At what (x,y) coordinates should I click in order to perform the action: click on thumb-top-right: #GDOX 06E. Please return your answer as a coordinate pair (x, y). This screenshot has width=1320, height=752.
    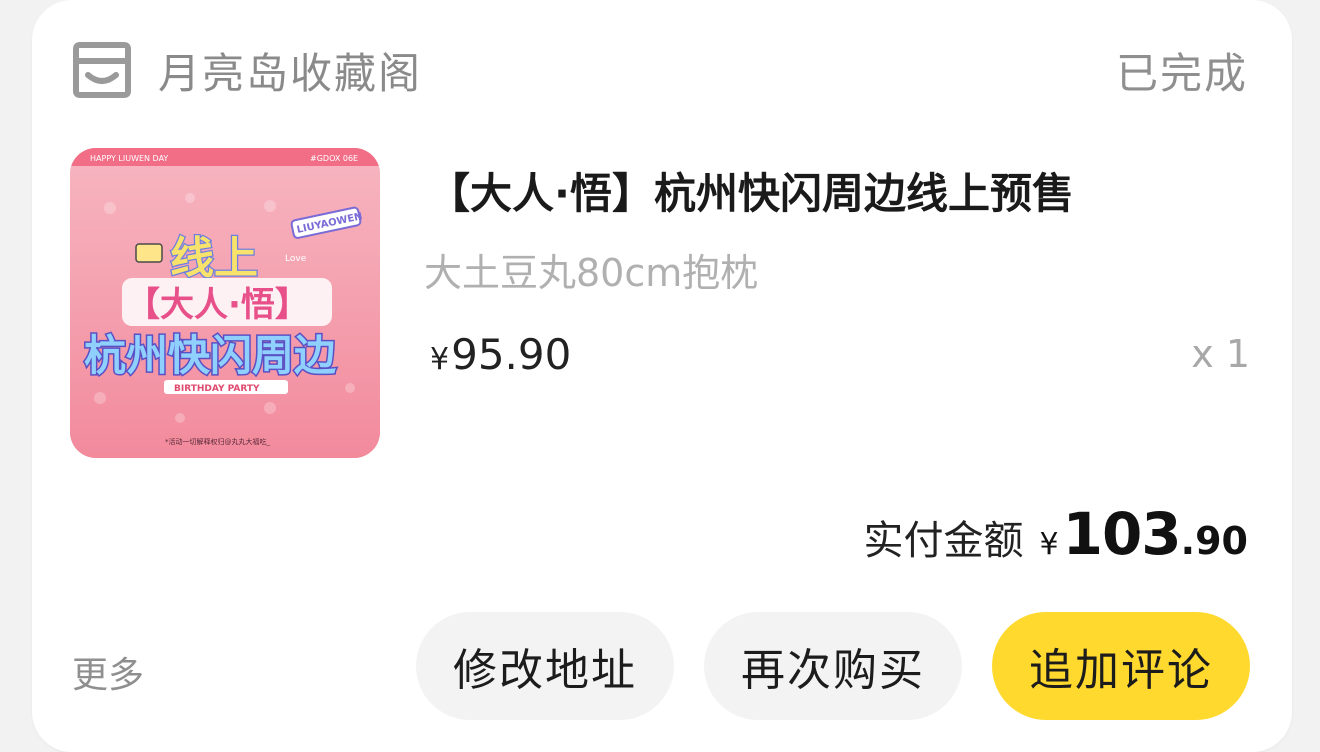
    Looking at the image, I should click on (334, 158).